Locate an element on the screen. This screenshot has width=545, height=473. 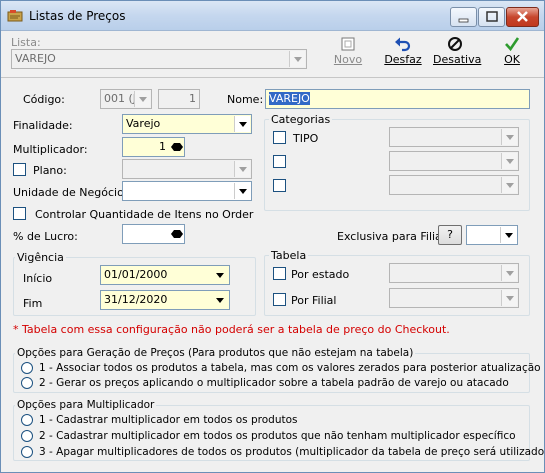
window-title: Listas de Preços is located at coordinates (77, 16).